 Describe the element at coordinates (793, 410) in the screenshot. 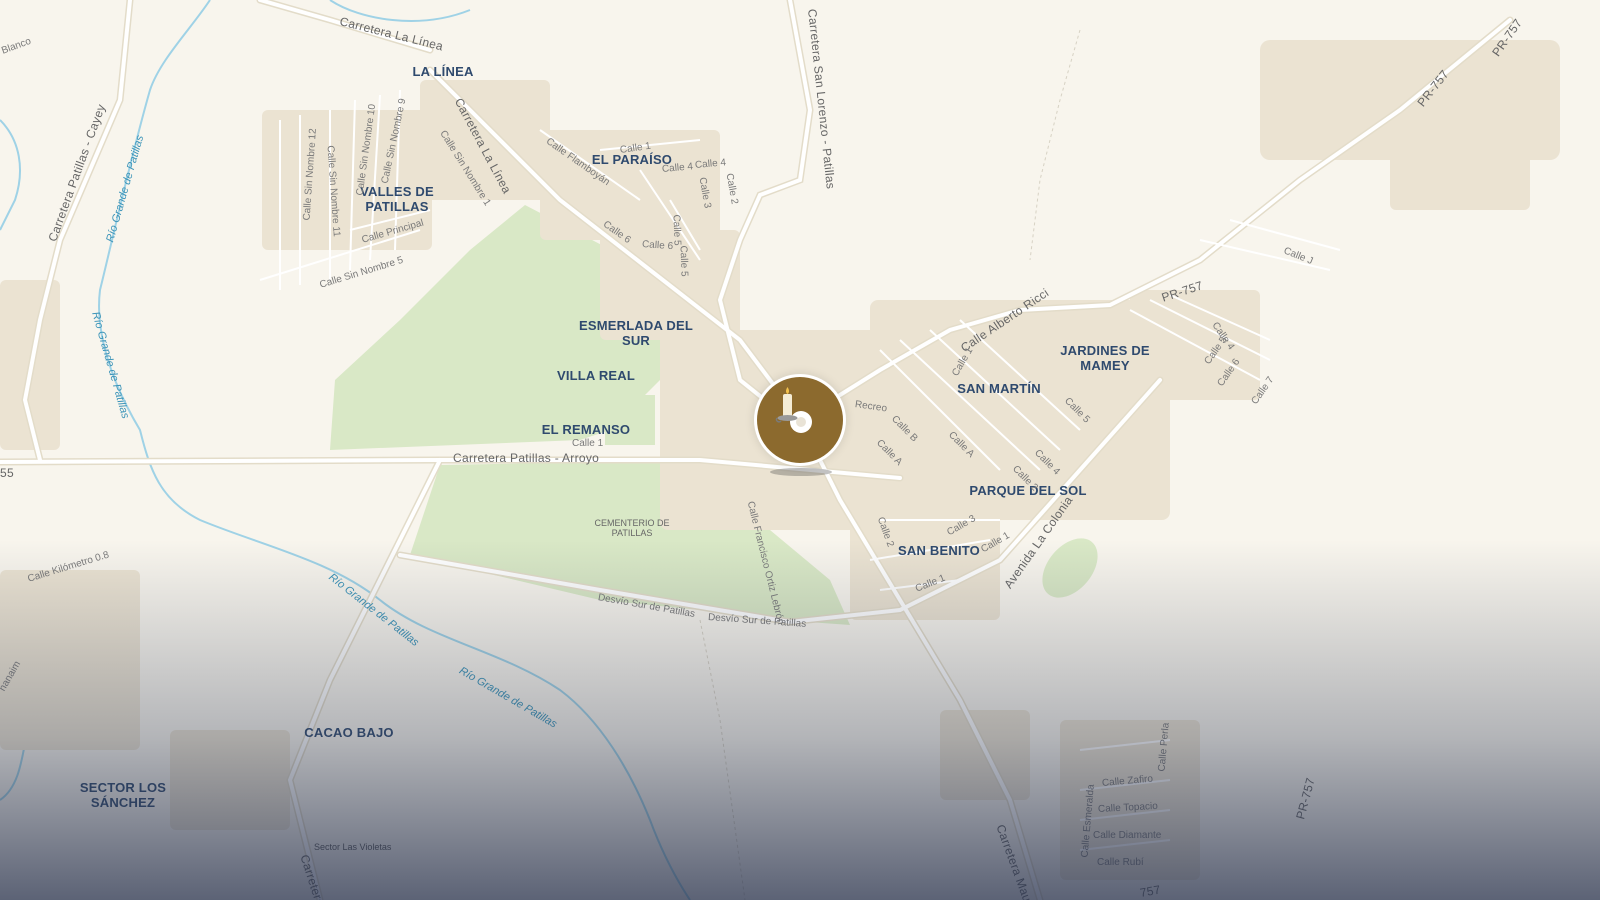

I see `candle-icon` at that location.